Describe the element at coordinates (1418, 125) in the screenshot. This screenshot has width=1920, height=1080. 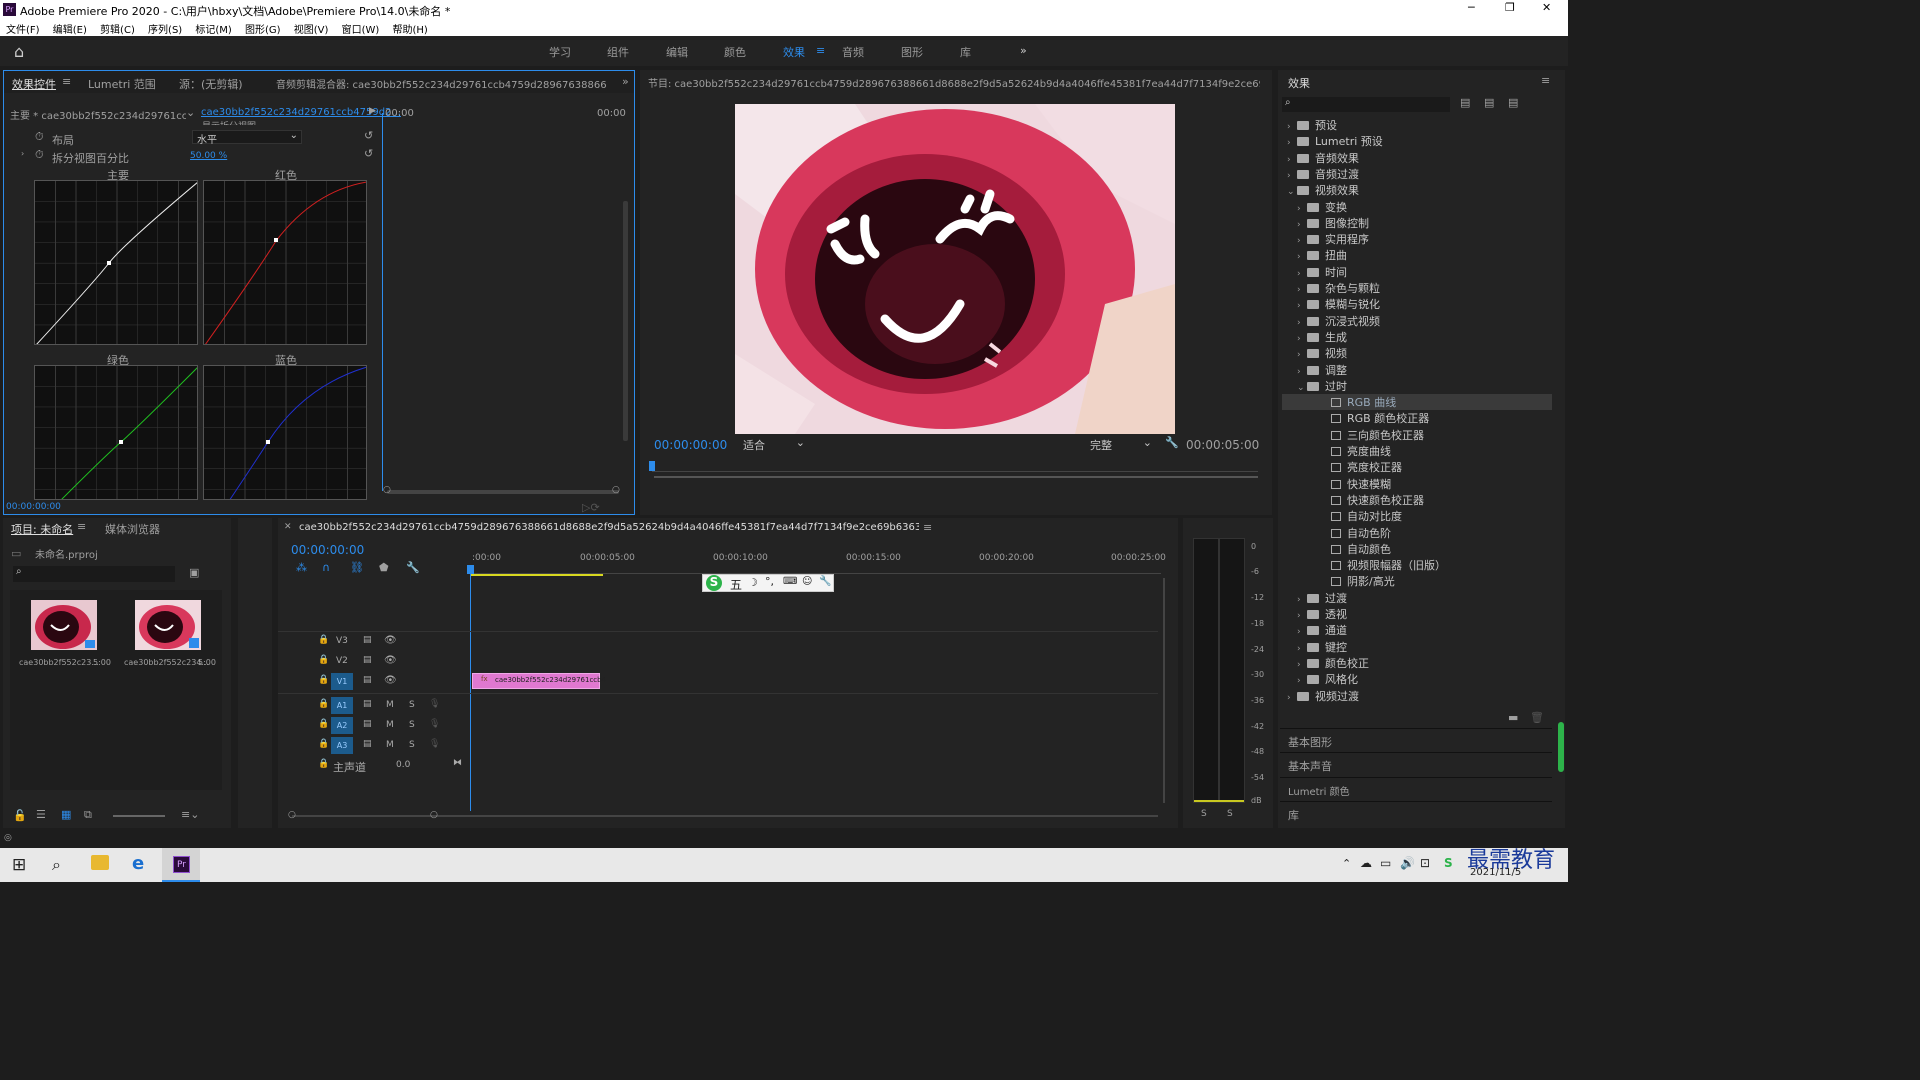
I see `effect-folder: › 预设` at that location.